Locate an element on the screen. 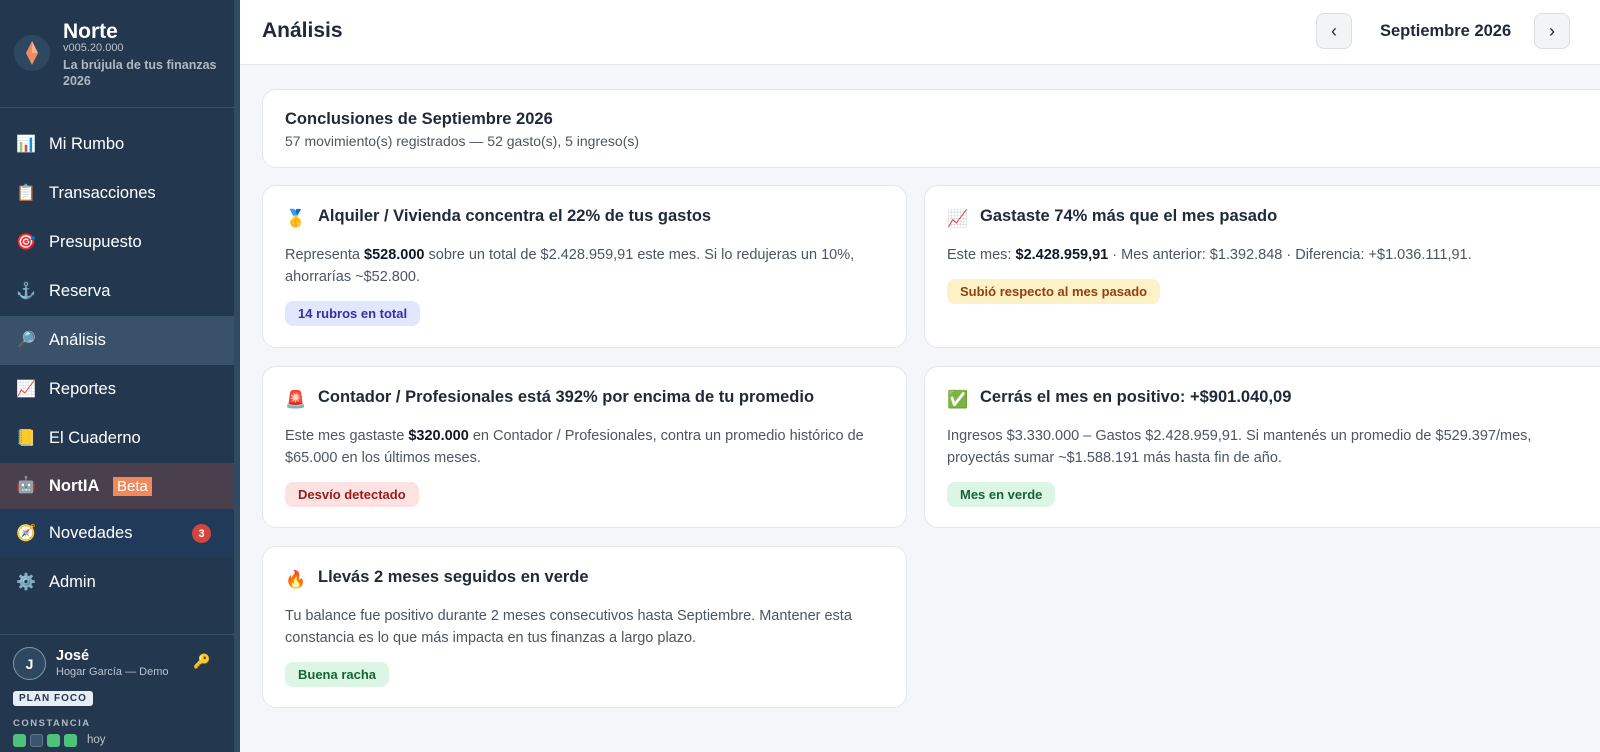  app-version: v005.20.000 is located at coordinates (93, 48).